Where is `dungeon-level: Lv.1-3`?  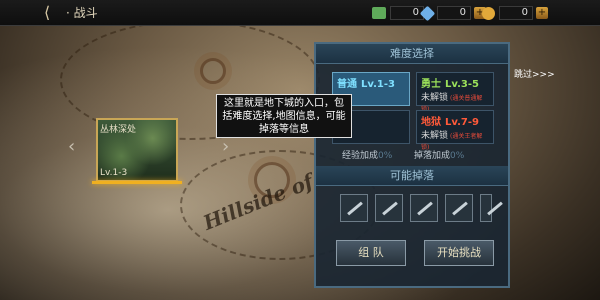
dungeon-level: Lv.1-3 is located at coordinates (114, 173).